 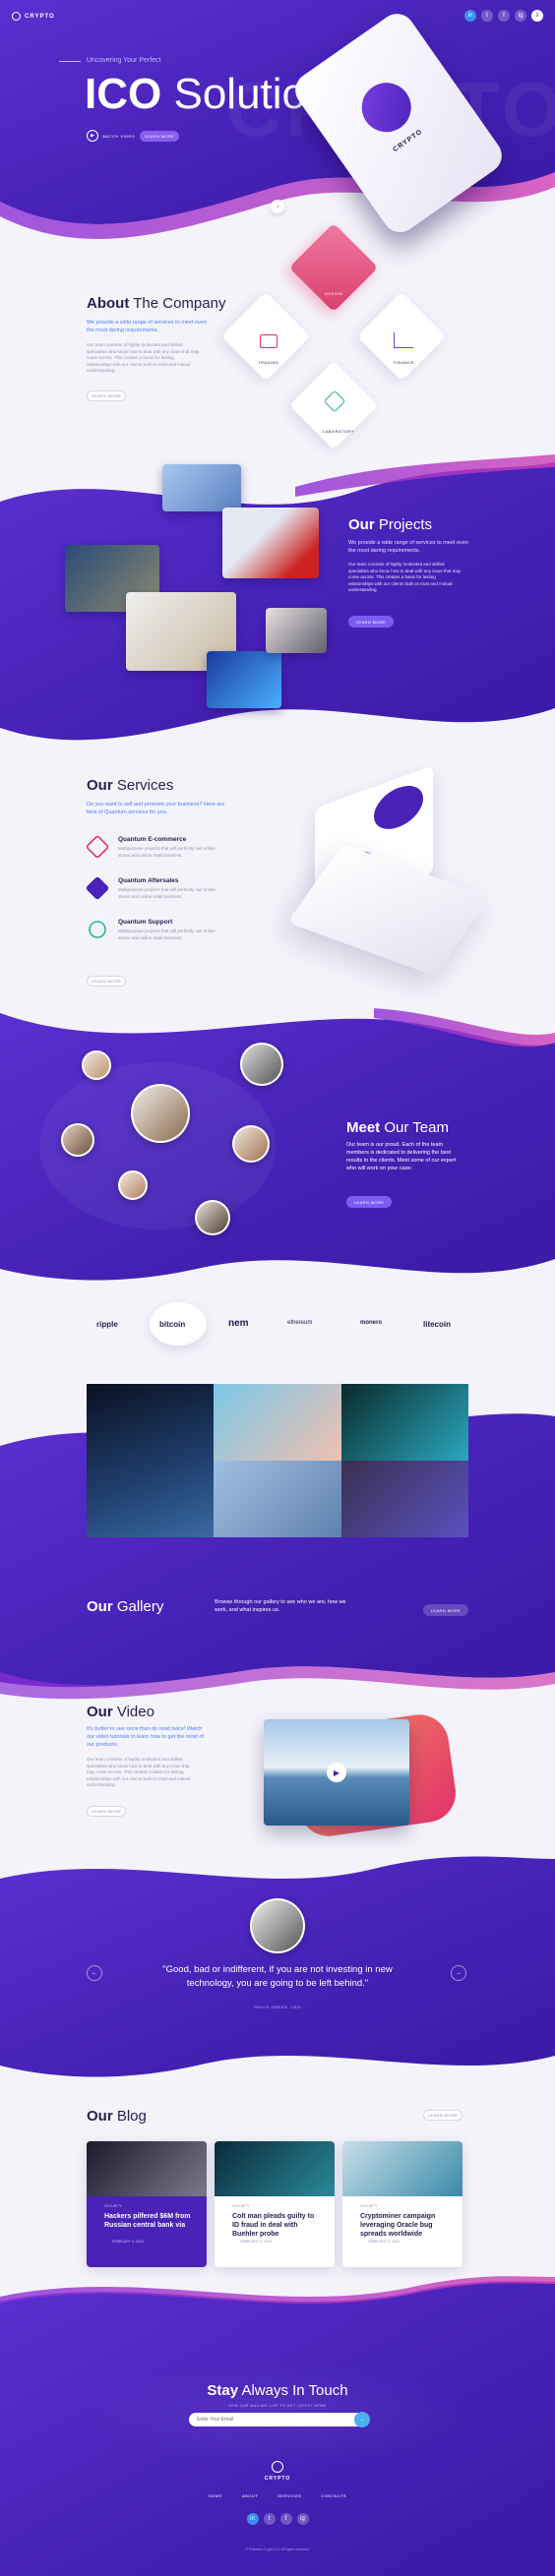 I want to click on logo: CRYPTO, so click(x=33, y=17).